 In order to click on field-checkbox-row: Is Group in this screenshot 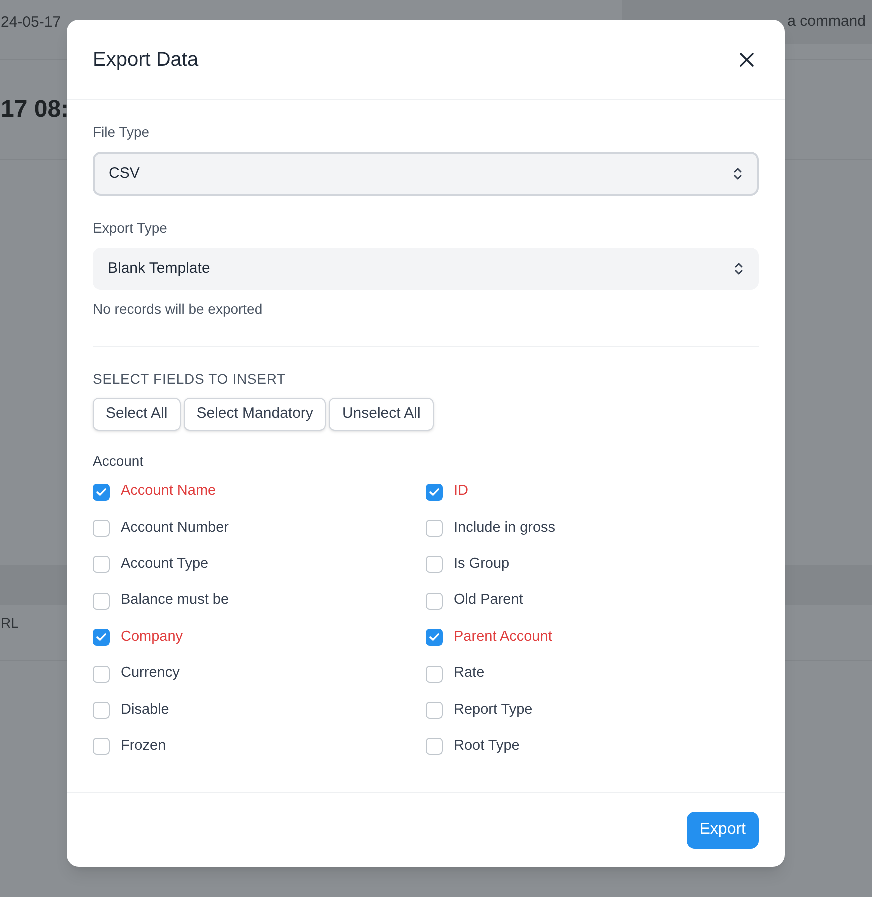, I will do `click(592, 565)`.